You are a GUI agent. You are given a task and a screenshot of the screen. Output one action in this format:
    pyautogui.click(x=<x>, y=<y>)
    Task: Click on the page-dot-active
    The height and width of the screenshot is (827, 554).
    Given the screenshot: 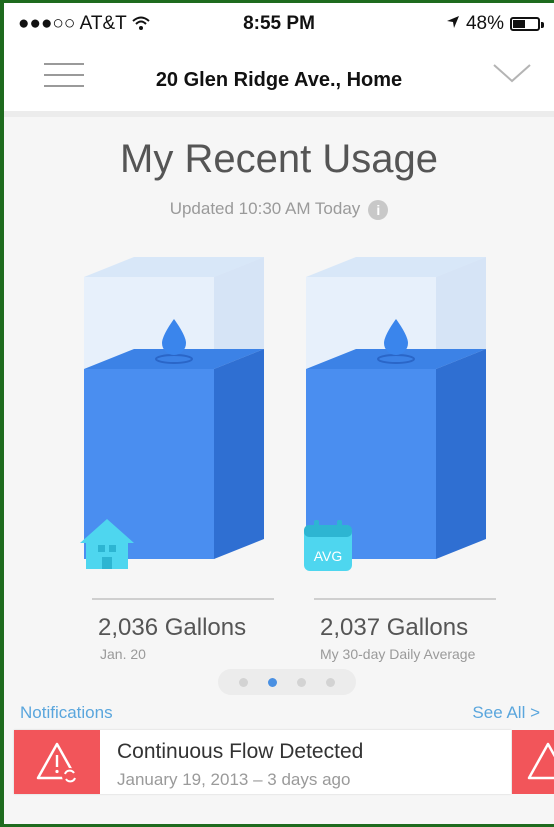 What is the action you would take?
    pyautogui.click(x=272, y=682)
    